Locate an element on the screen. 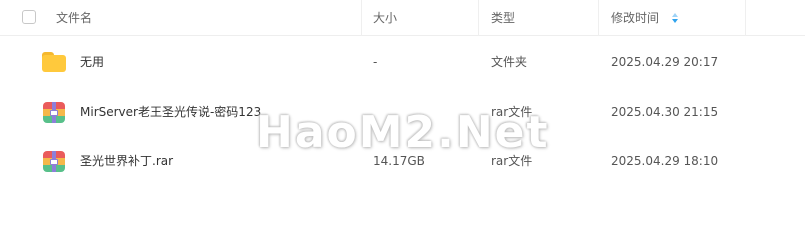  file-type: 文件夹 is located at coordinates (509, 62).